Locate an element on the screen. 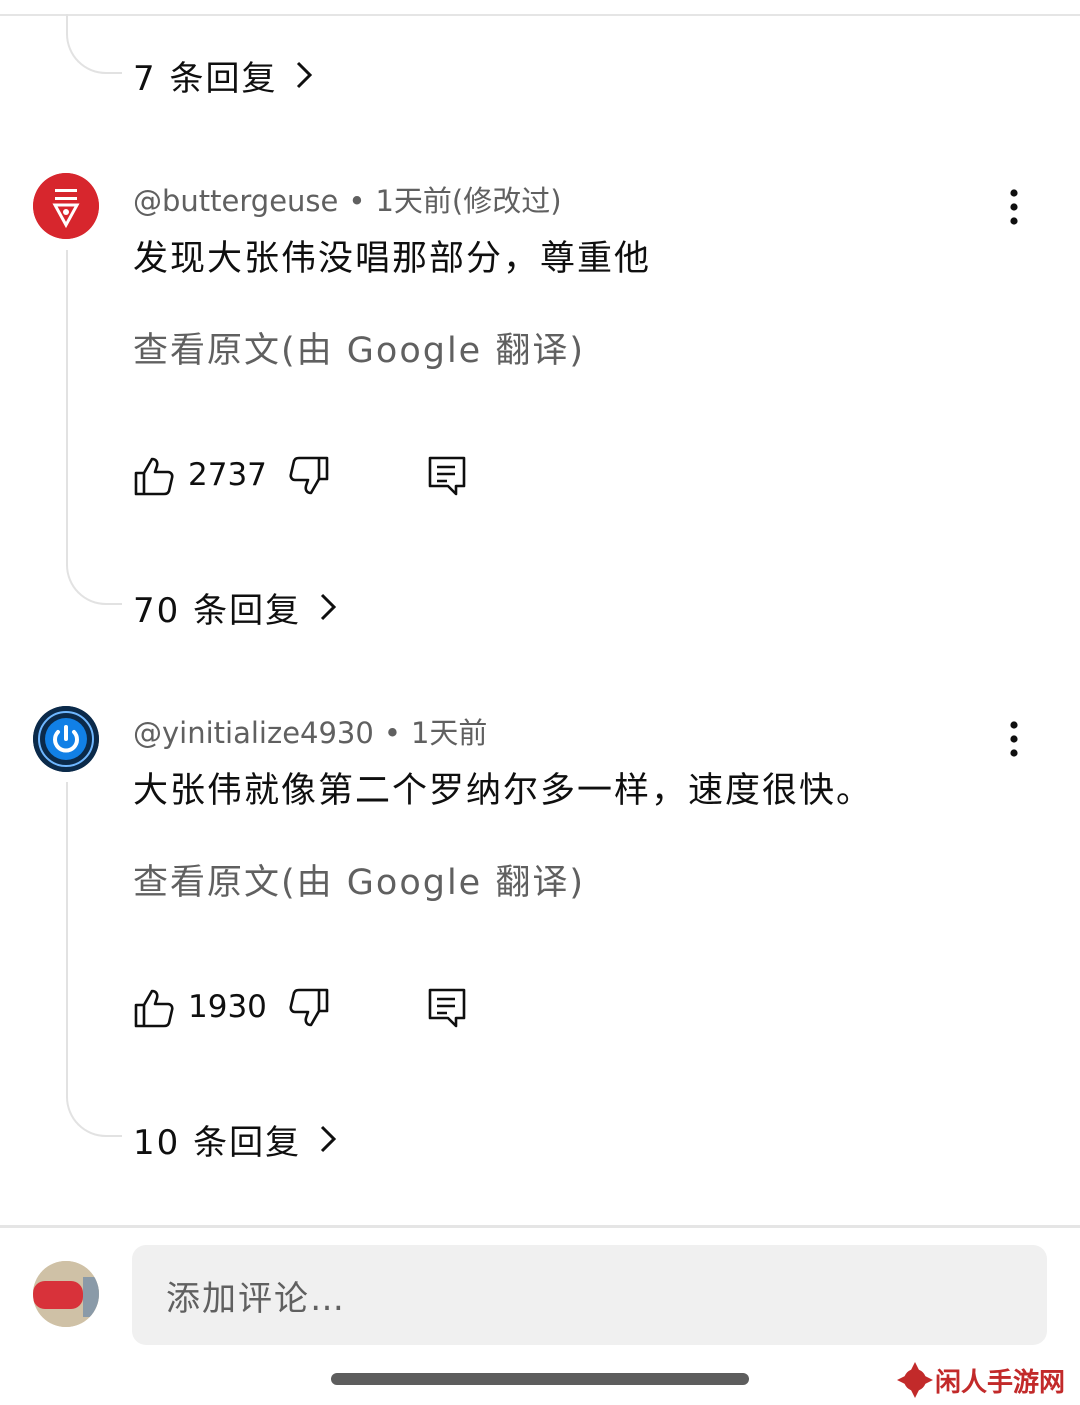  comment-author: @buttergeuse is located at coordinates (235, 201).